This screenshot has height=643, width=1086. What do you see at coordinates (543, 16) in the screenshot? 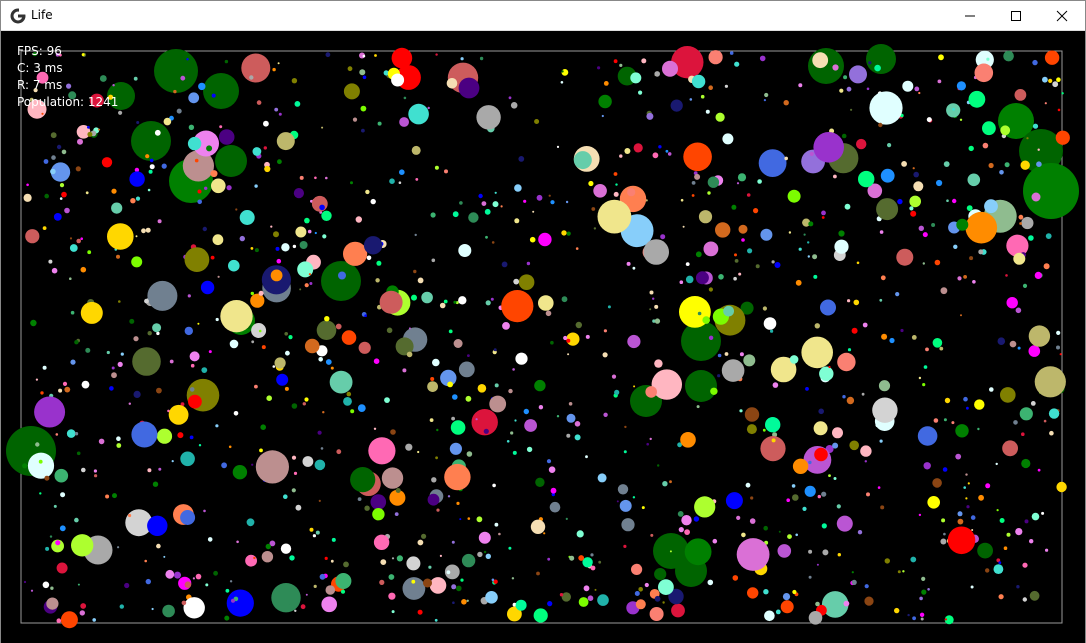
I see `title-bar: Life` at bounding box center [543, 16].